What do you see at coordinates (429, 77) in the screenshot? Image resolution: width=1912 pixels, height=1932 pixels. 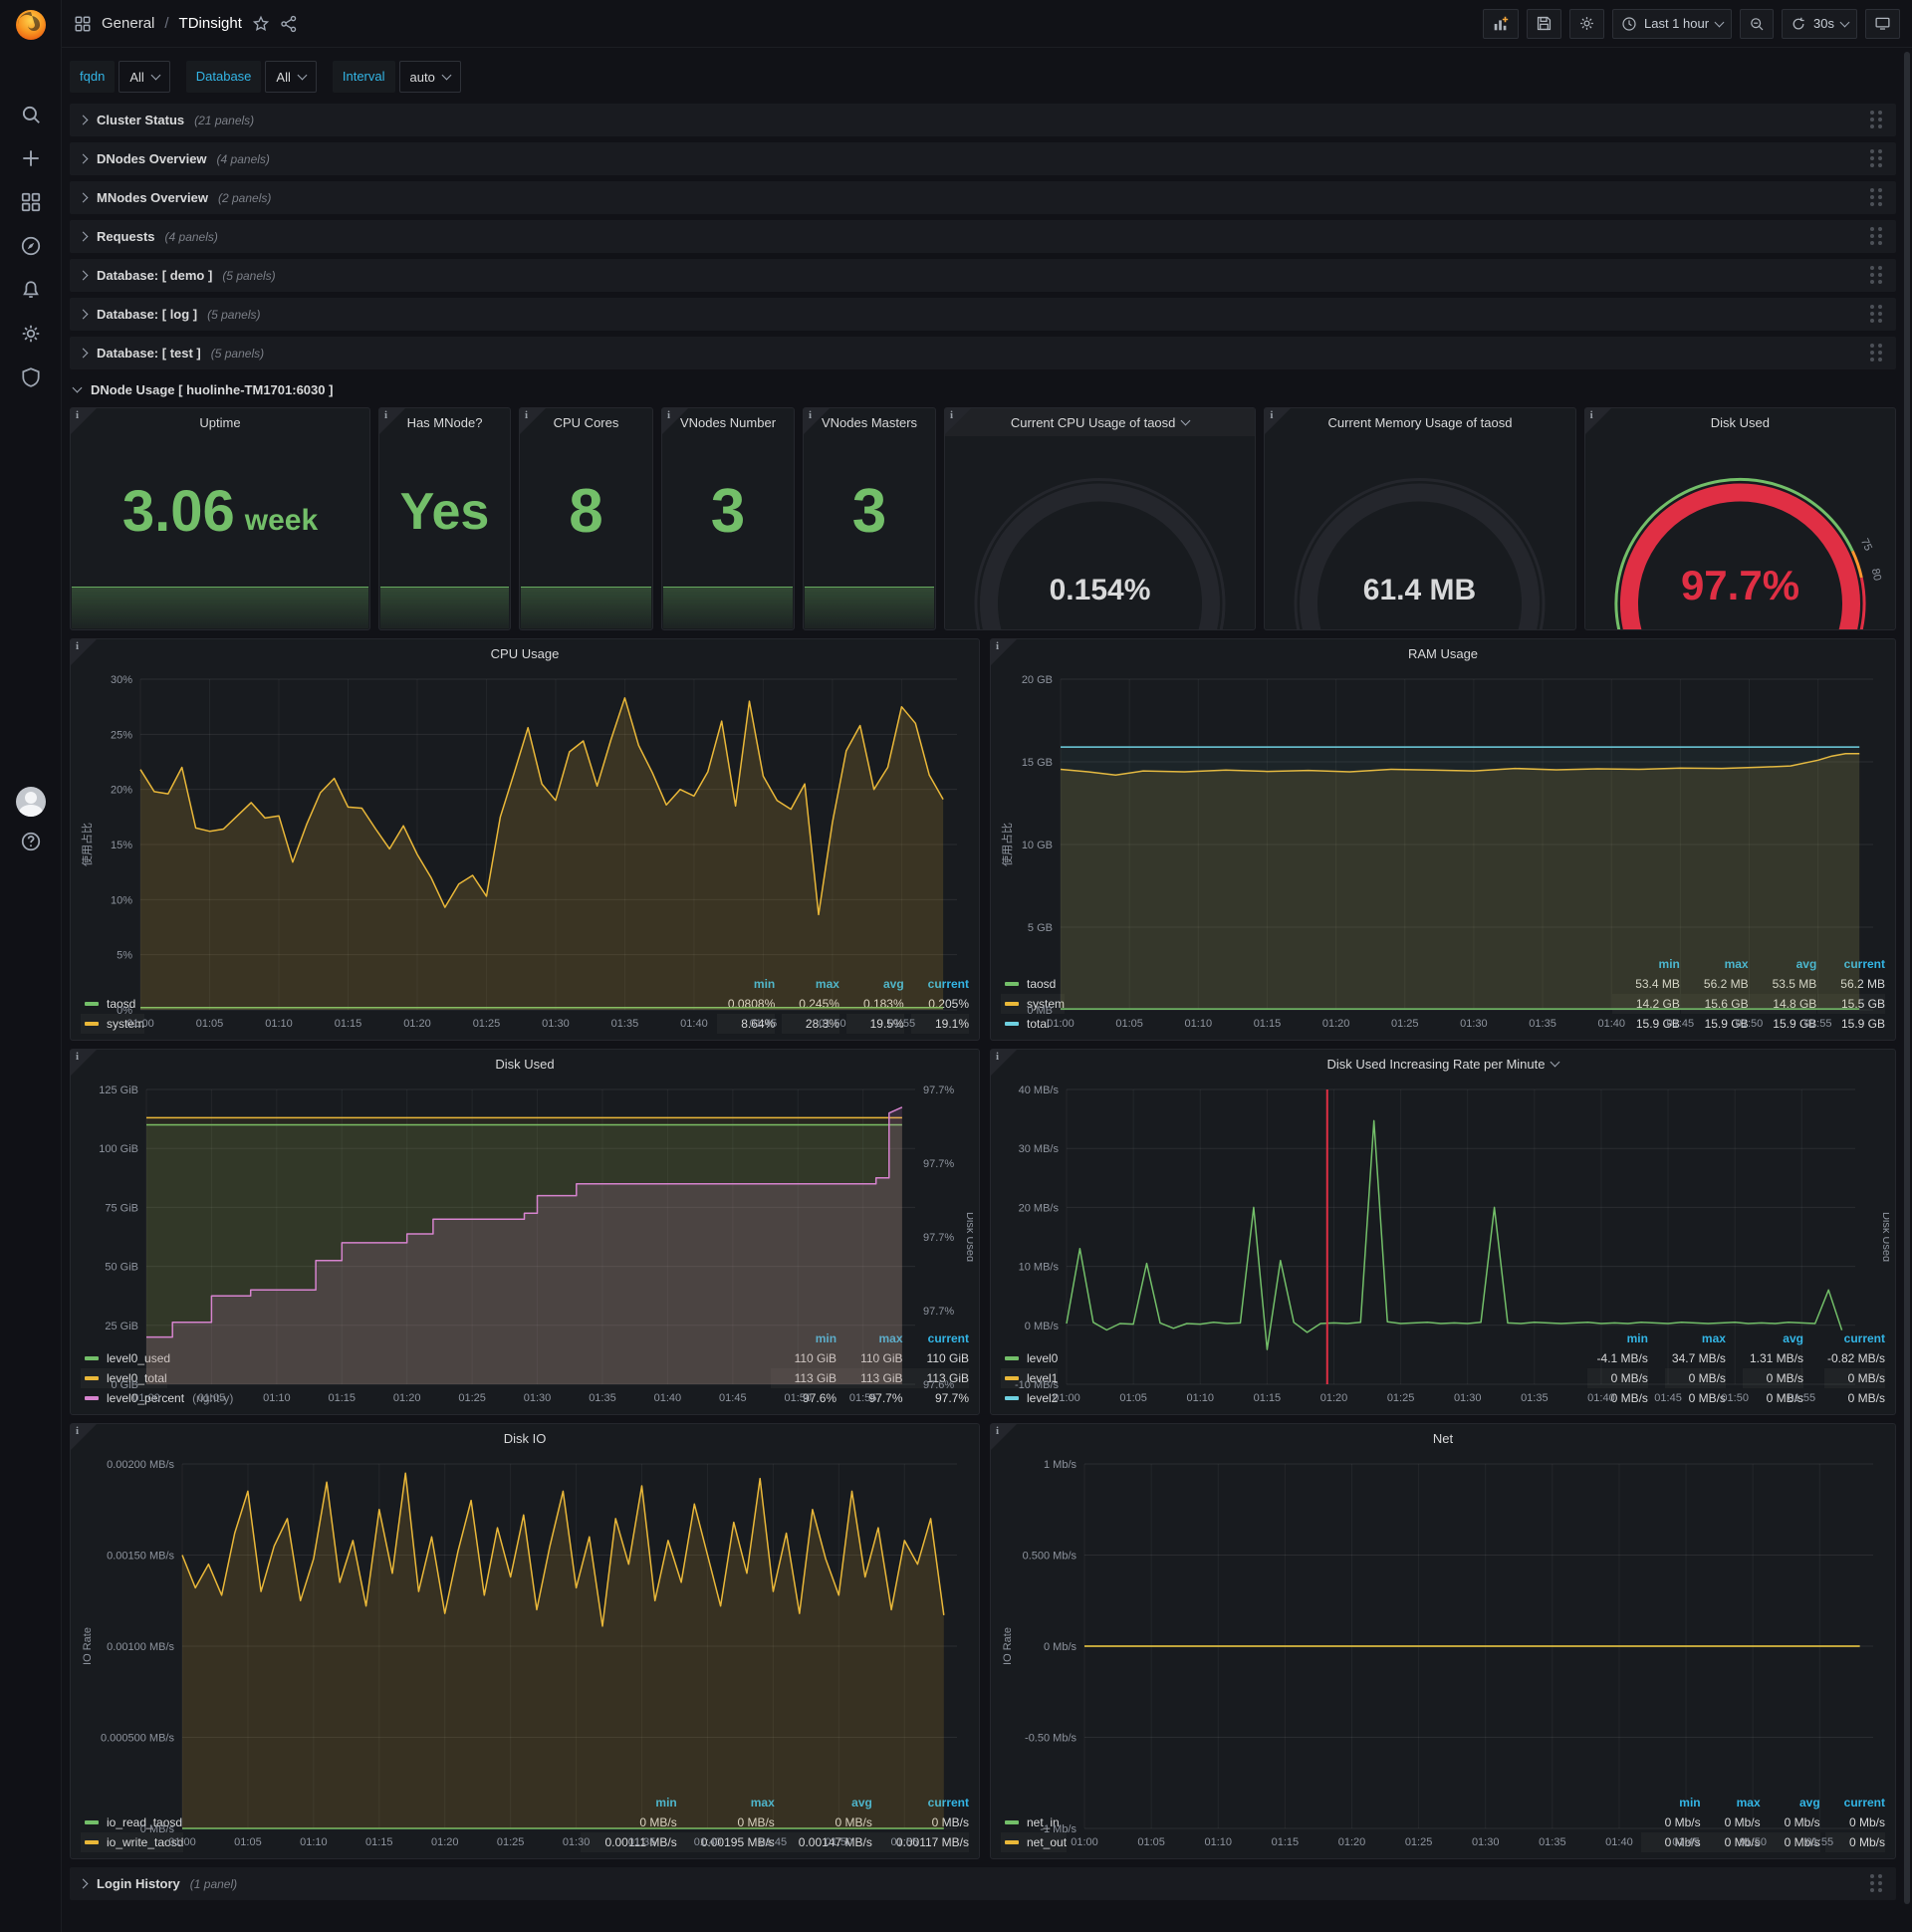 I see `variable-select-interval: auto` at bounding box center [429, 77].